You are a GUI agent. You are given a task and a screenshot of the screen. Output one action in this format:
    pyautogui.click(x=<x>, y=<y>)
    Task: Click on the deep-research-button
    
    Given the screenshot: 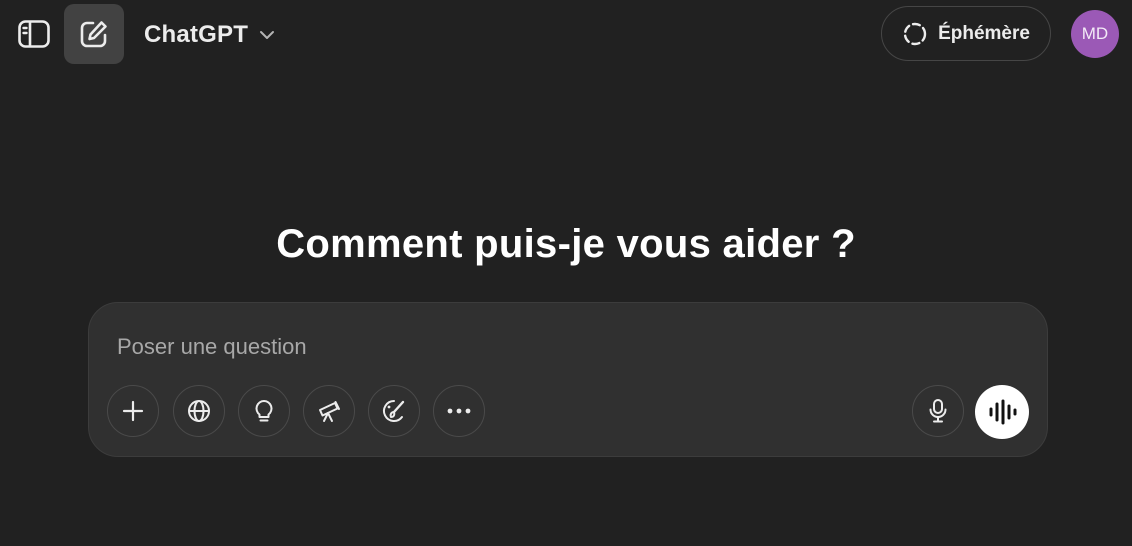 What is the action you would take?
    pyautogui.click(x=329, y=411)
    